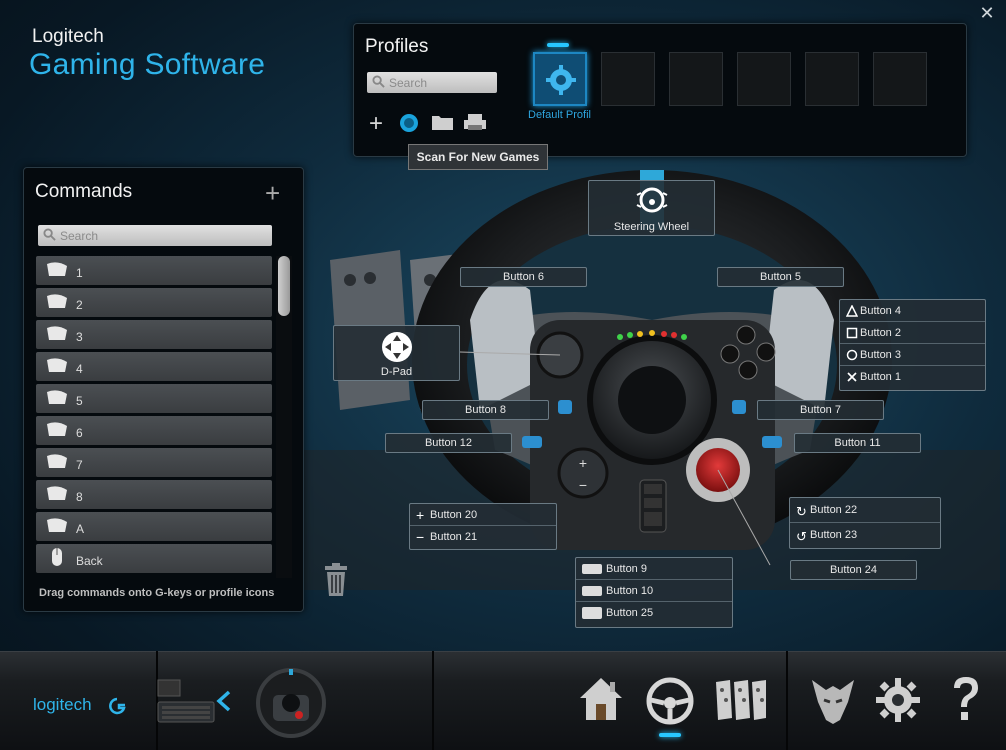 The width and height of the screenshot is (1006, 750). Describe the element at coordinates (912, 333) in the screenshot. I see `button-2-row: Button 2` at that location.